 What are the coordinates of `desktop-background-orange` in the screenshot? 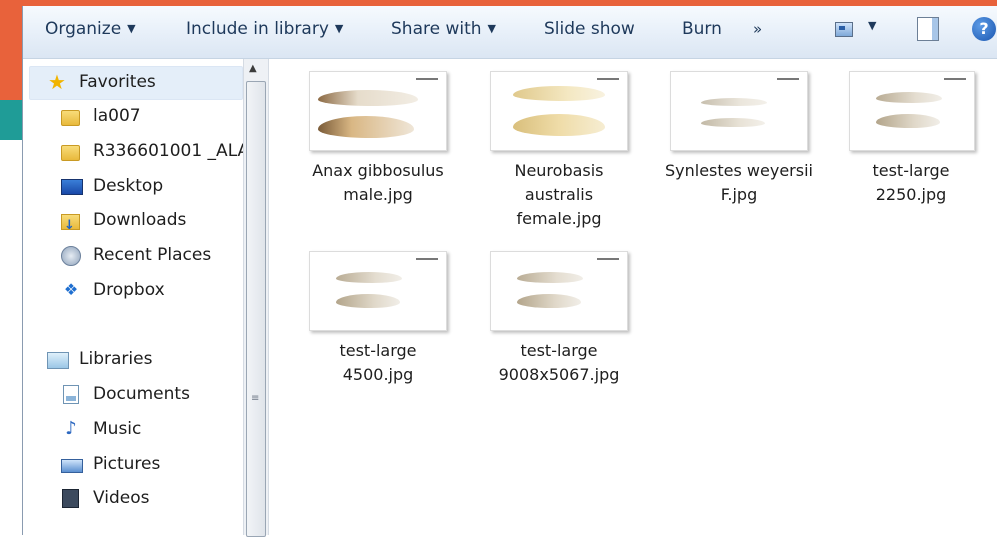 It's located at (11, 50).